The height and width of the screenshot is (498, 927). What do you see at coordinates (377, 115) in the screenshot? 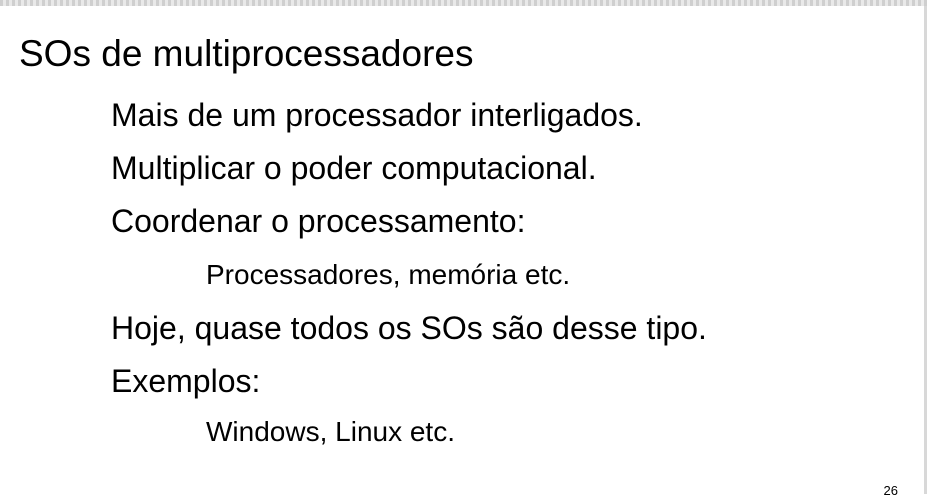
I see `bullet-level1: Mais de um processador interligados.` at bounding box center [377, 115].